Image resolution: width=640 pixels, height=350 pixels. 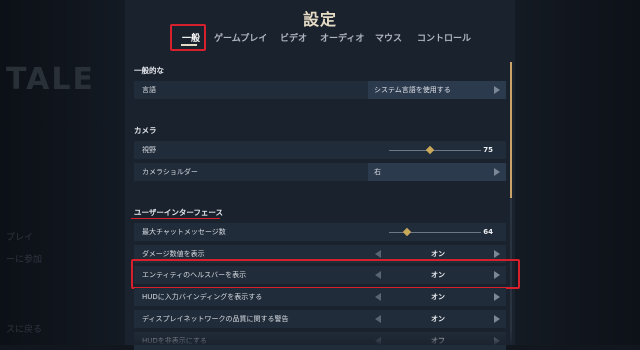 What do you see at coordinates (24, 260) in the screenshot?
I see `background-menu-item: ーに参加` at bounding box center [24, 260].